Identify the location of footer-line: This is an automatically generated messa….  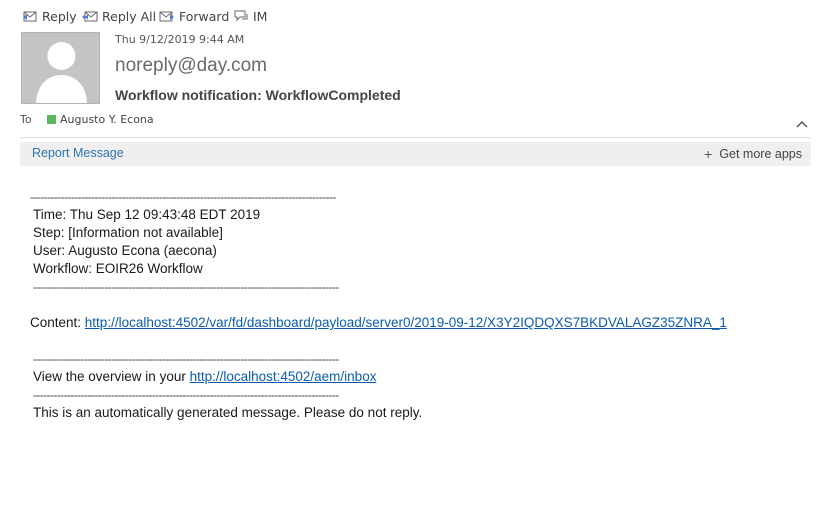
(228, 412).